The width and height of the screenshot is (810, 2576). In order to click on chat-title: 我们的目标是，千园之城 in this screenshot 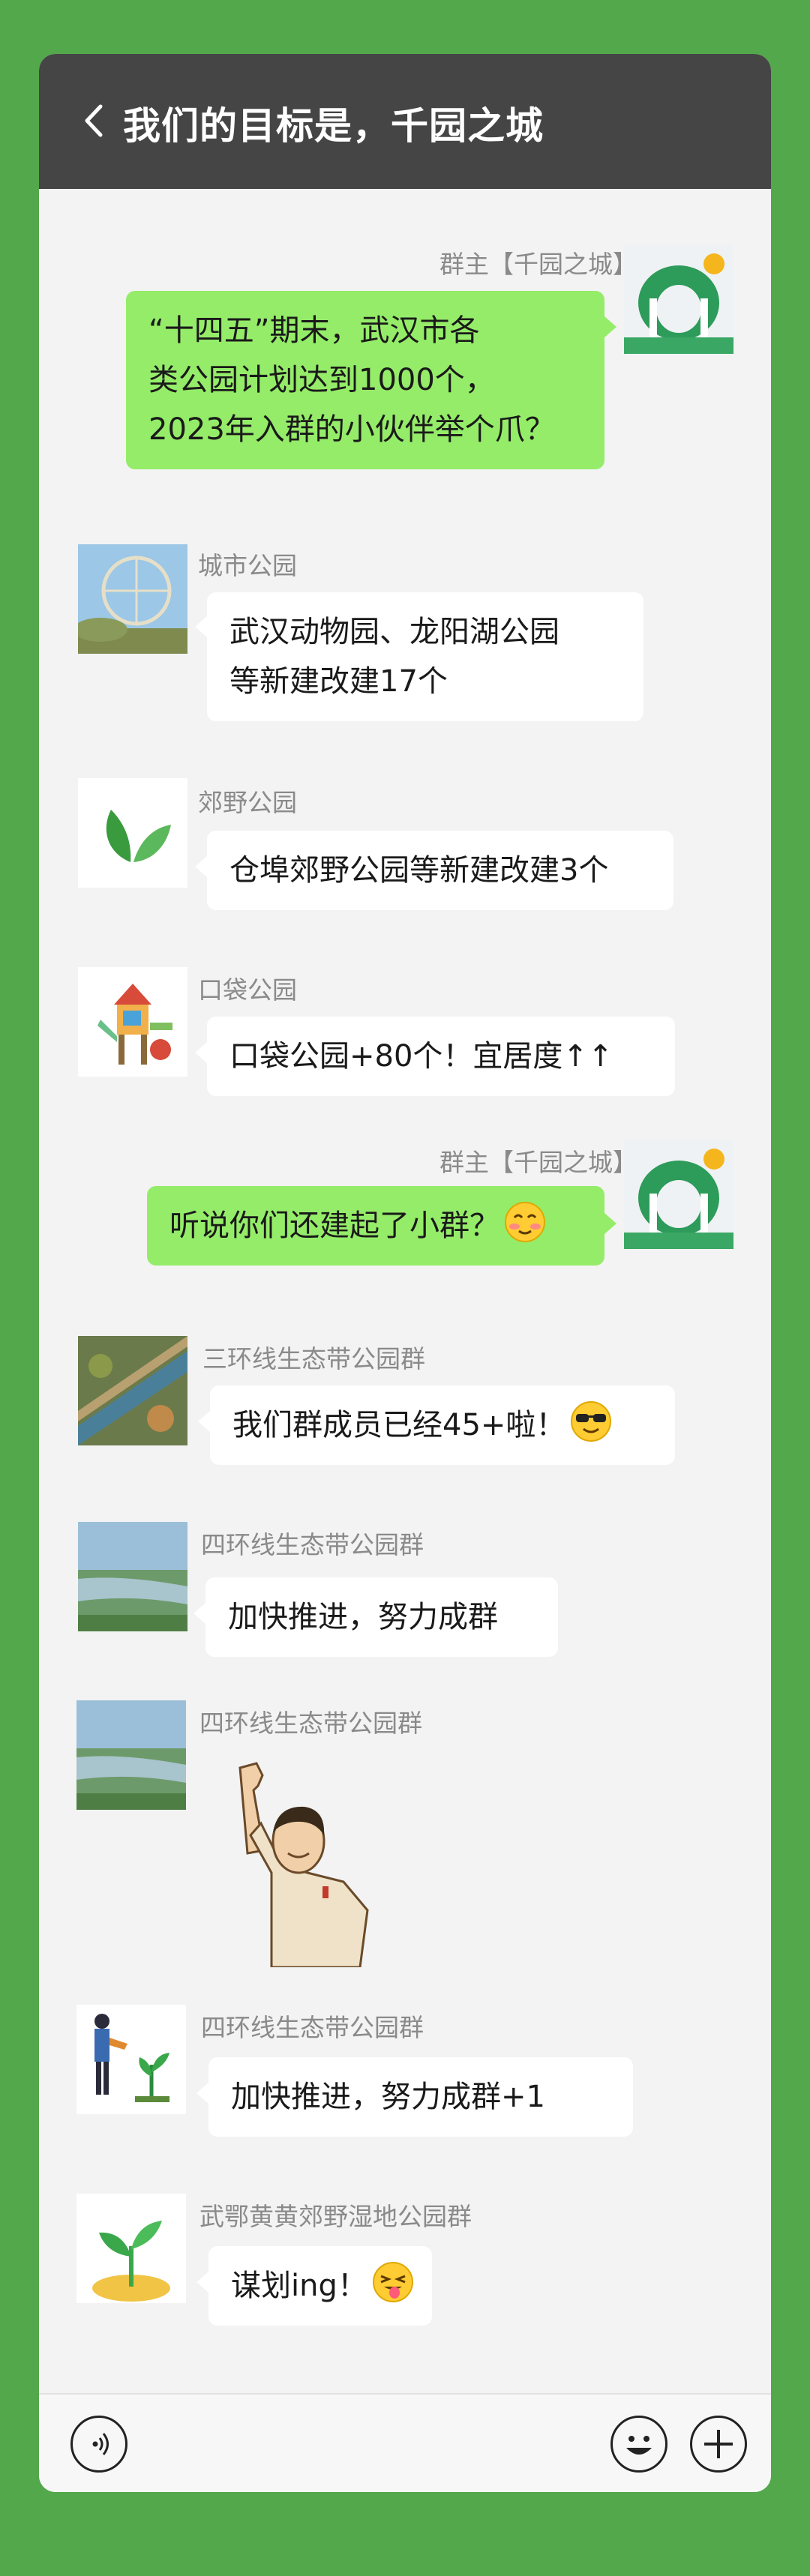, I will do `click(333, 126)`.